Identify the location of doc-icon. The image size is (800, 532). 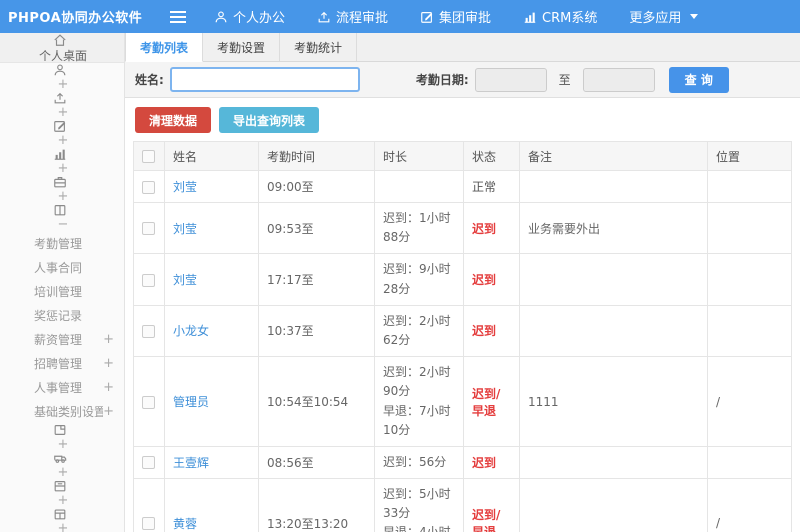
(63, 430).